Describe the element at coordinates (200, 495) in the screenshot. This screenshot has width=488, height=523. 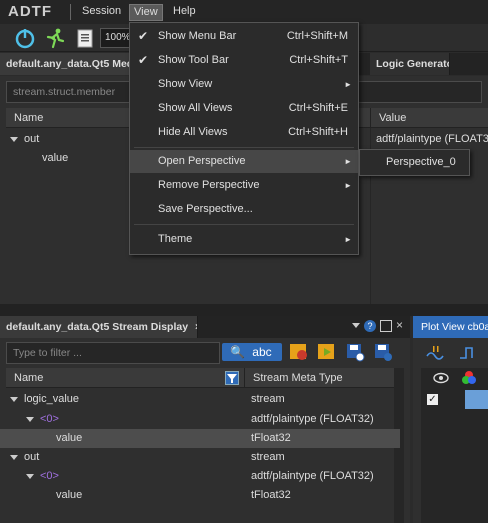
I see `stream-row-value: value tFloat32` at that location.